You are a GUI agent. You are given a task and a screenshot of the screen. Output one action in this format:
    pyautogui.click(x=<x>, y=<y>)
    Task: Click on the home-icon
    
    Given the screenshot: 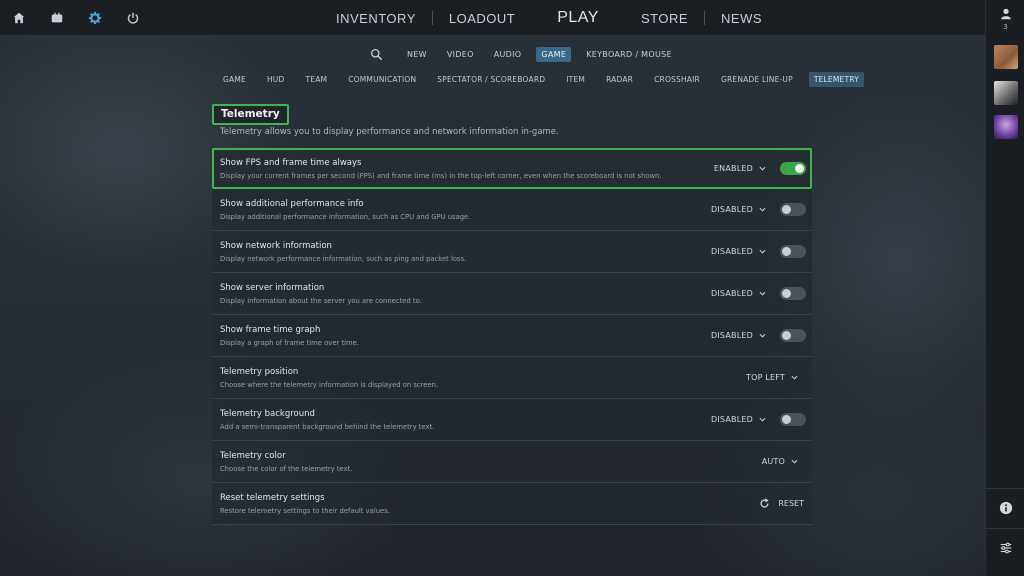 What is the action you would take?
    pyautogui.click(x=19, y=18)
    